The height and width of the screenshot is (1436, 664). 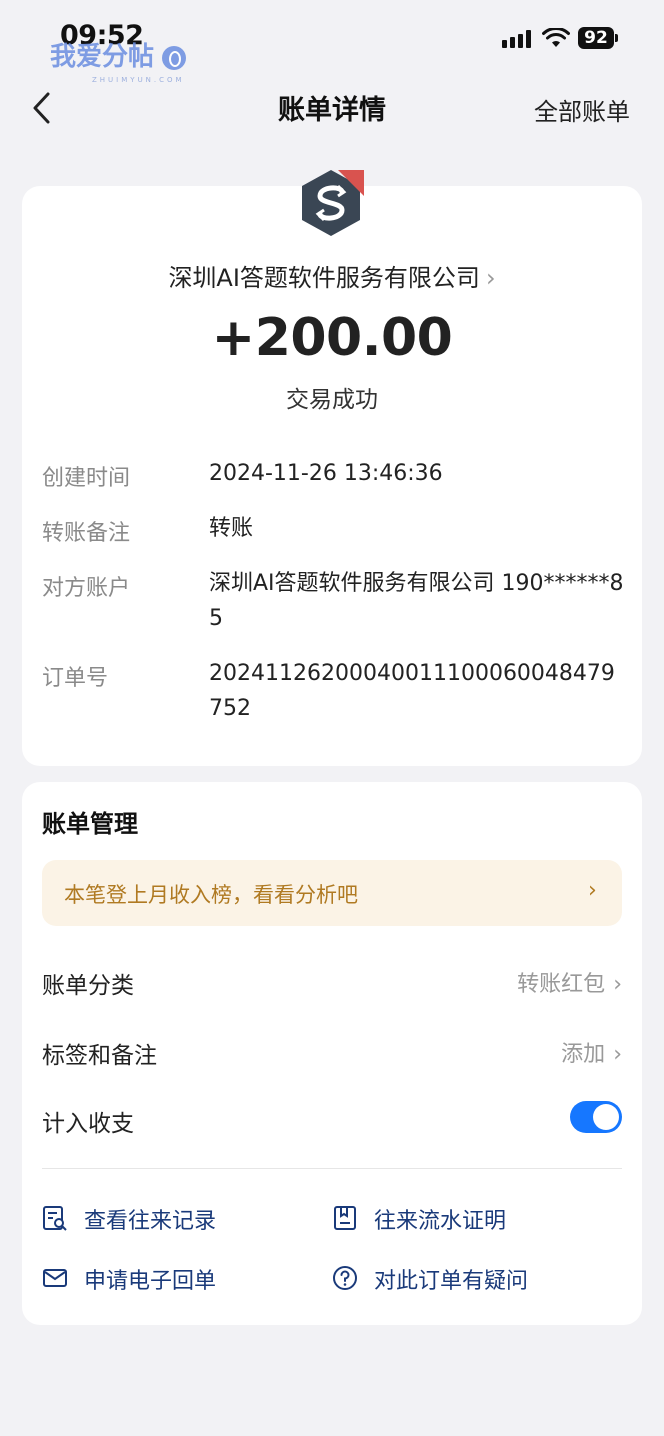 I want to click on tags-notes-add: 添加 ›, so click(x=591, y=1052).